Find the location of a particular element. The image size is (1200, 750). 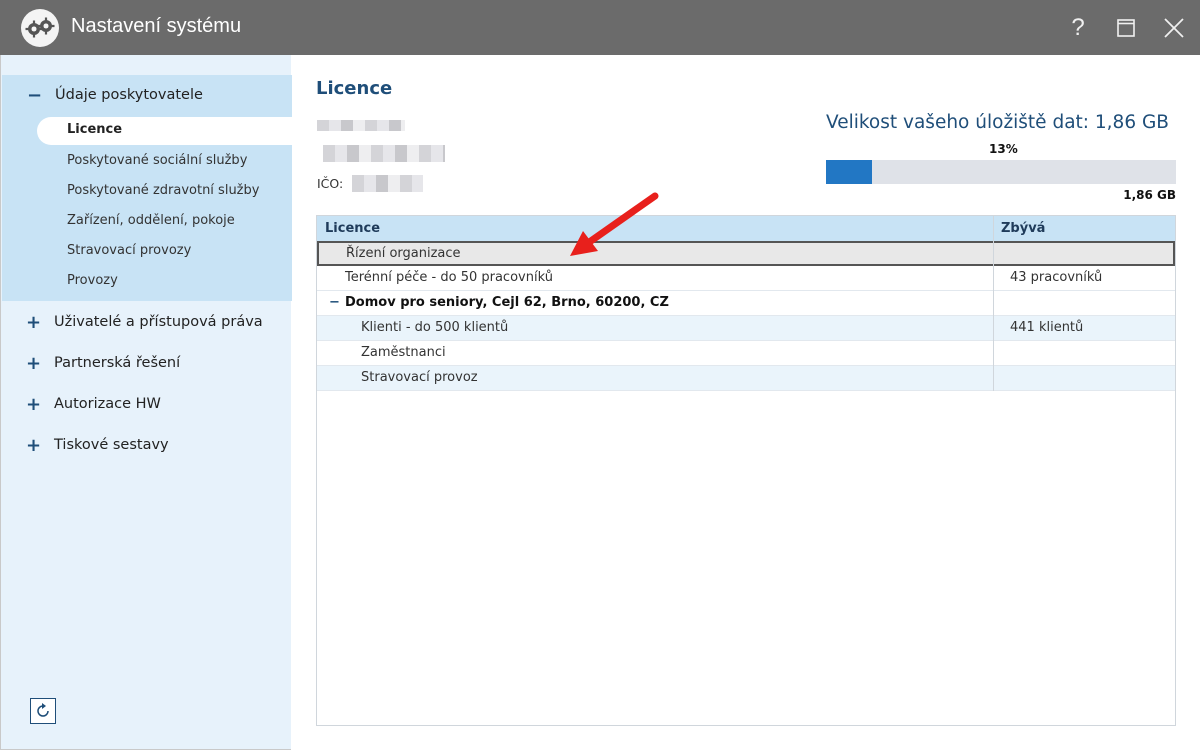

page-title: Licence is located at coordinates (354, 88).